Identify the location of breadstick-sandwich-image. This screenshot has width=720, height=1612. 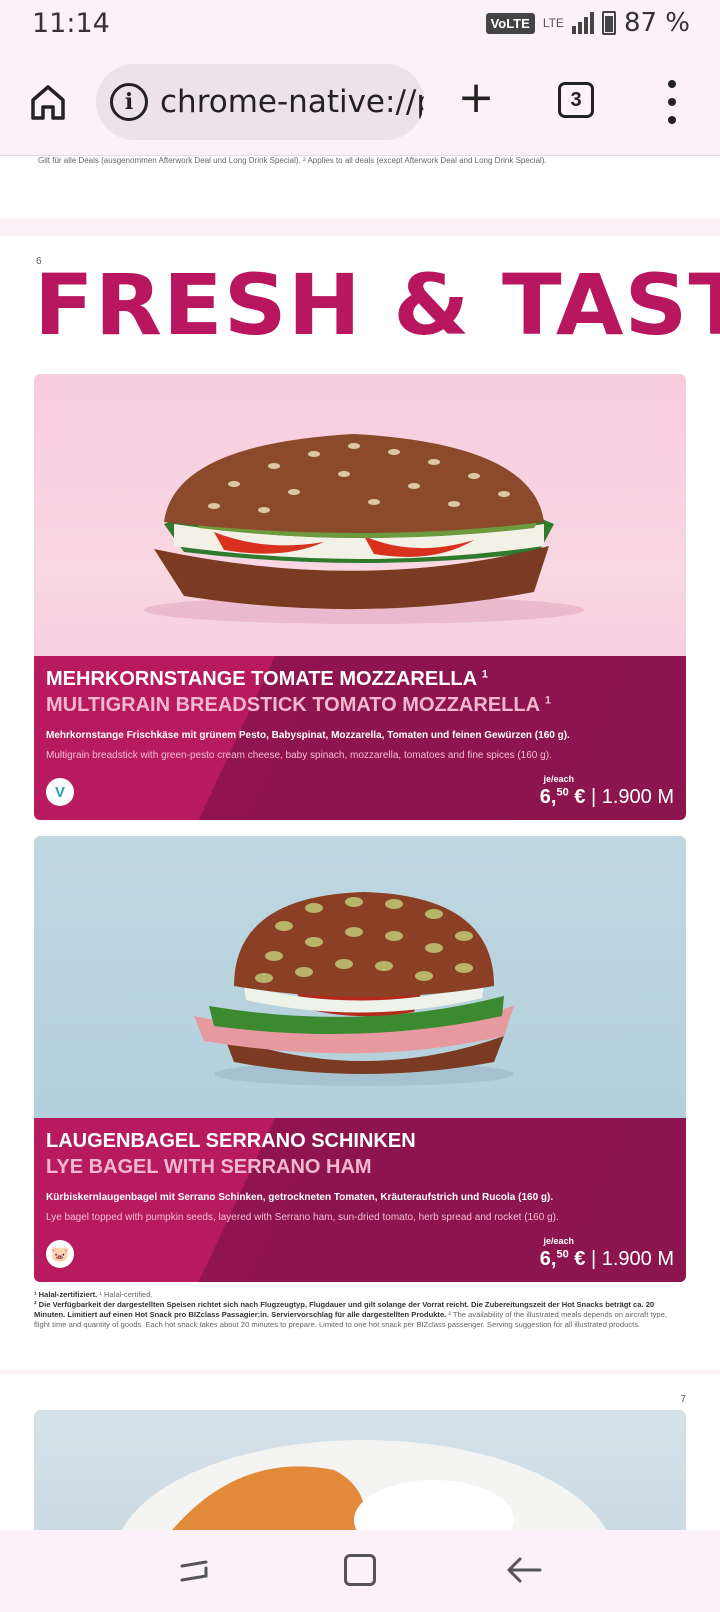
(364, 529).